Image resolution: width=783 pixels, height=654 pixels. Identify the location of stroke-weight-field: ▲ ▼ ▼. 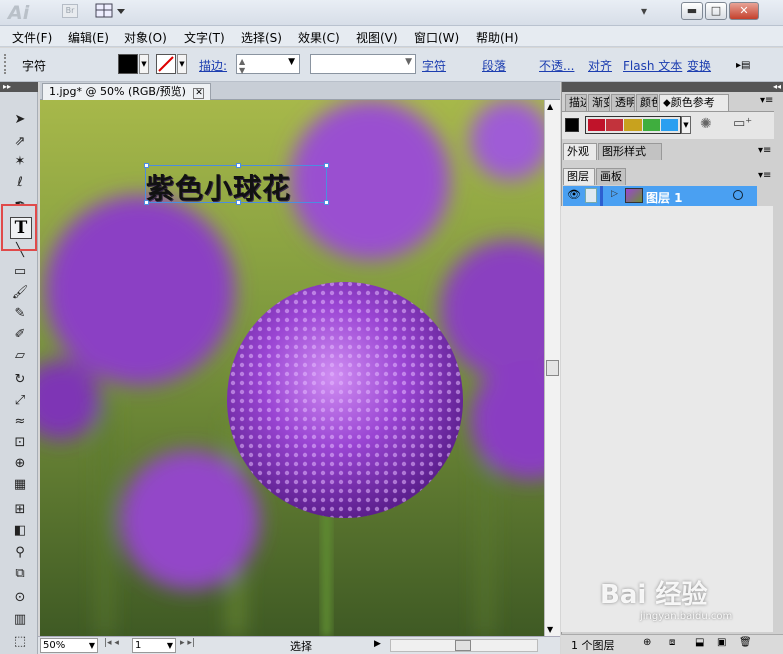
(268, 64).